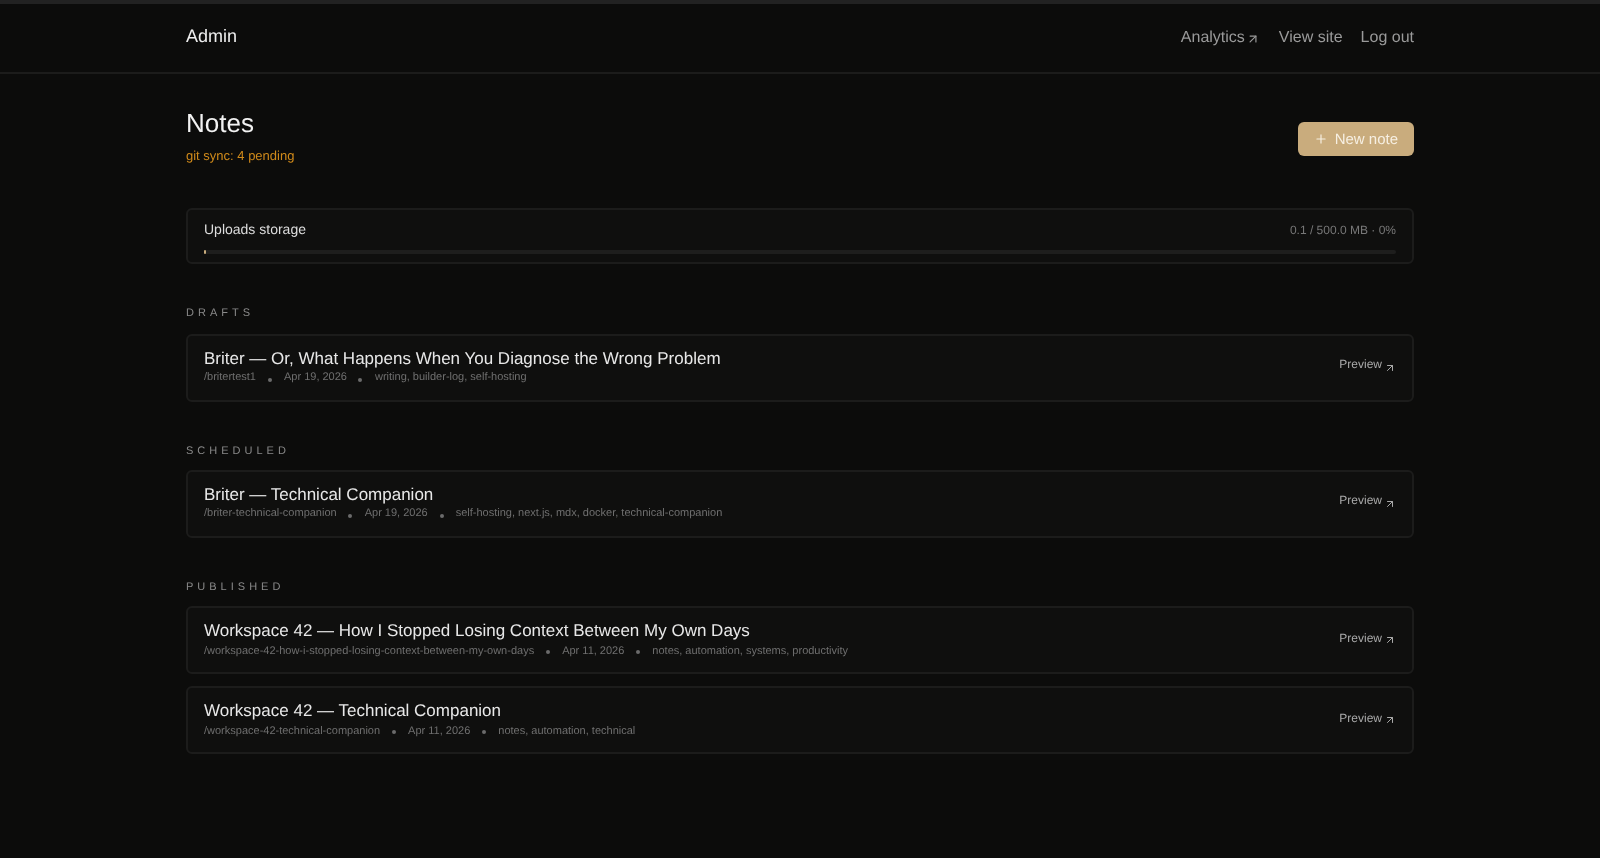 This screenshot has height=858, width=1600. Describe the element at coordinates (478, 630) in the screenshot. I see `note-title: Workspace 42 — How I Stopped Losing Context Between My Own Days` at that location.